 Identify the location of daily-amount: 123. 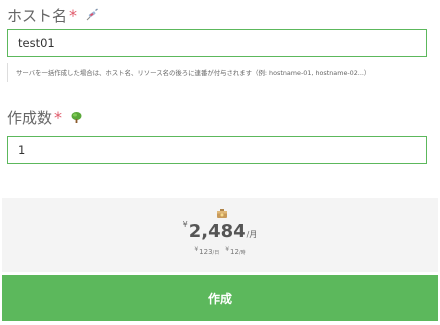
(206, 252).